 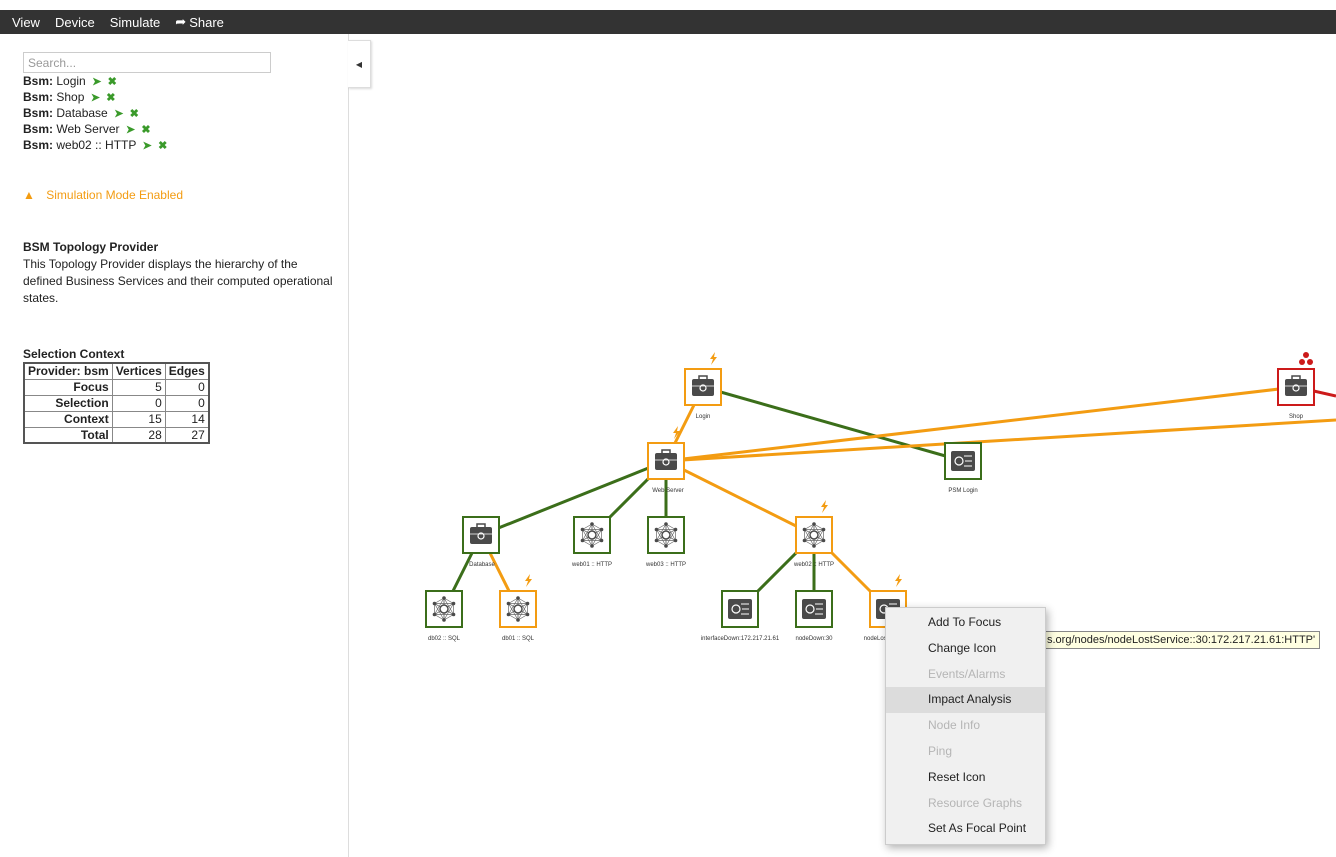 What do you see at coordinates (68, 435) in the screenshot?
I see `row-label: Total` at bounding box center [68, 435].